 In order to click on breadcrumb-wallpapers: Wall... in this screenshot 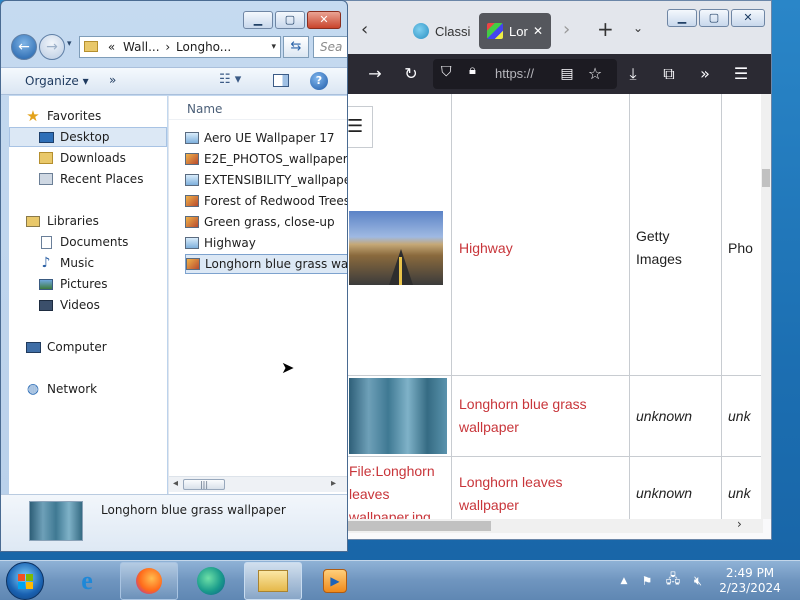, I will do `click(141, 47)`.